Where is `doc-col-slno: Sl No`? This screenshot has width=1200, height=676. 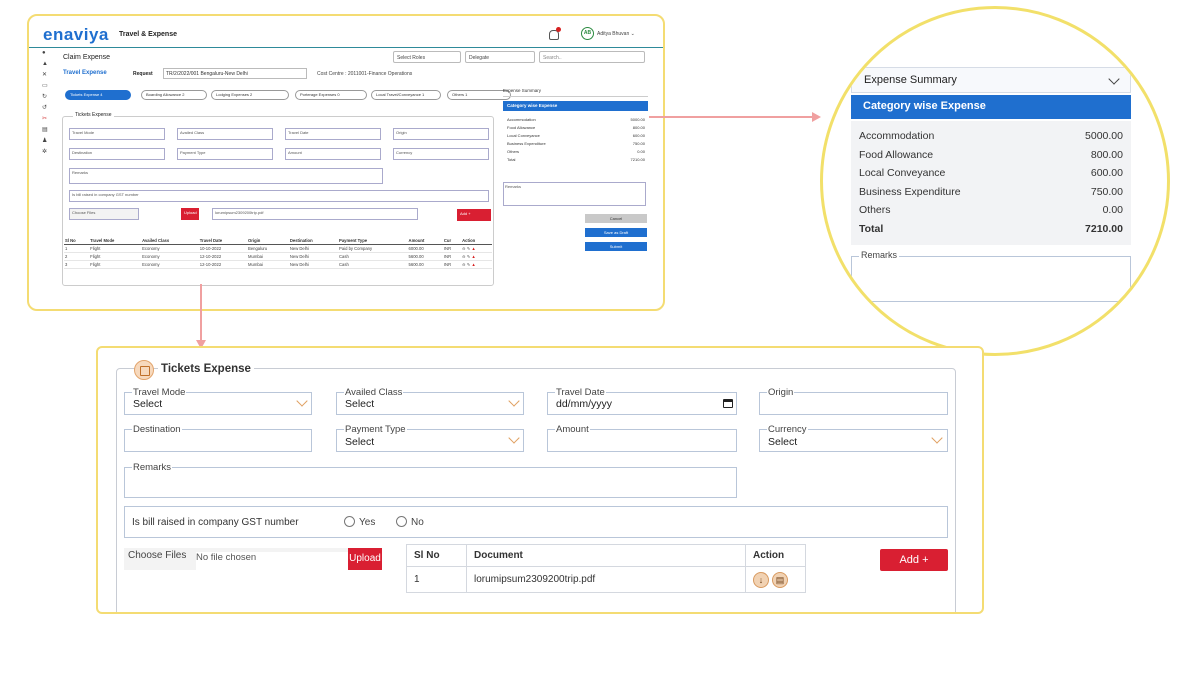 doc-col-slno: Sl No is located at coordinates (436, 555).